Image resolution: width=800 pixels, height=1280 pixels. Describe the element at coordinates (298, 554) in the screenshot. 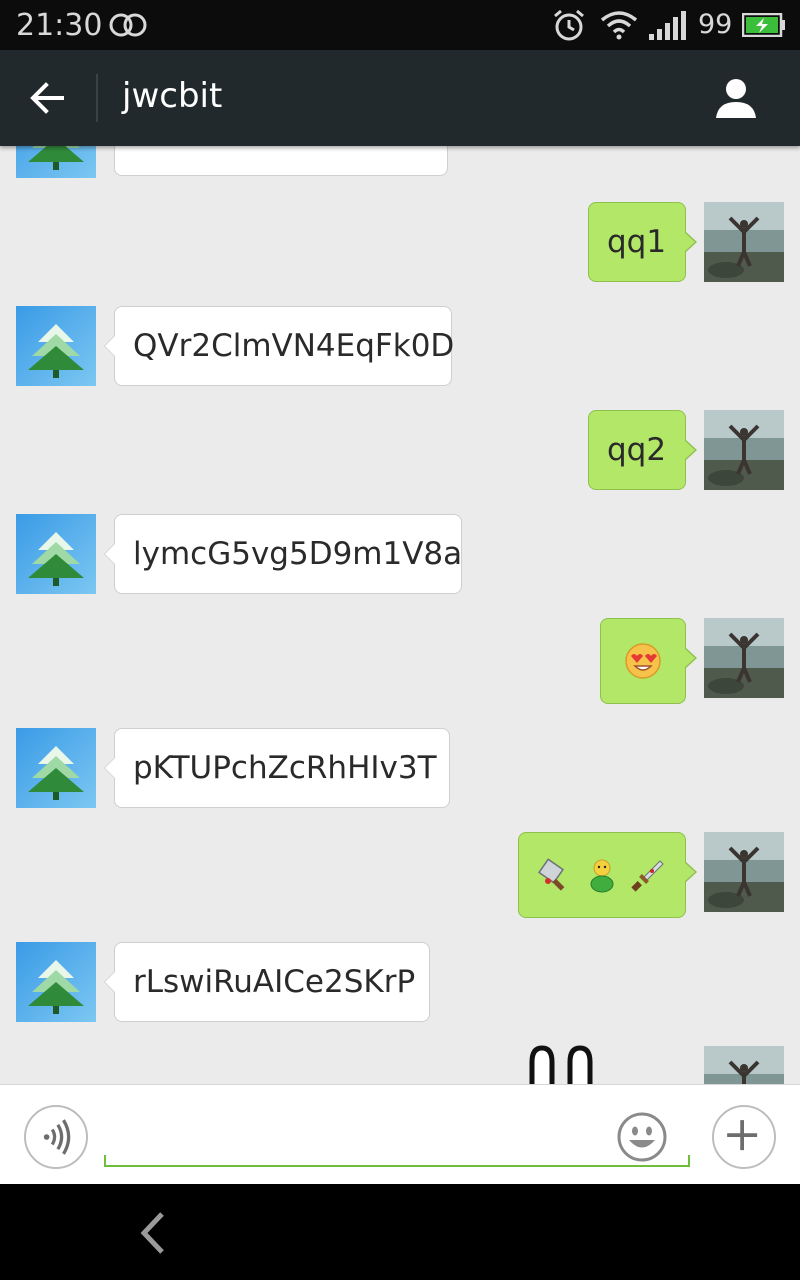

I see `message-text: lymcG5vg5D9m1V8a` at that location.